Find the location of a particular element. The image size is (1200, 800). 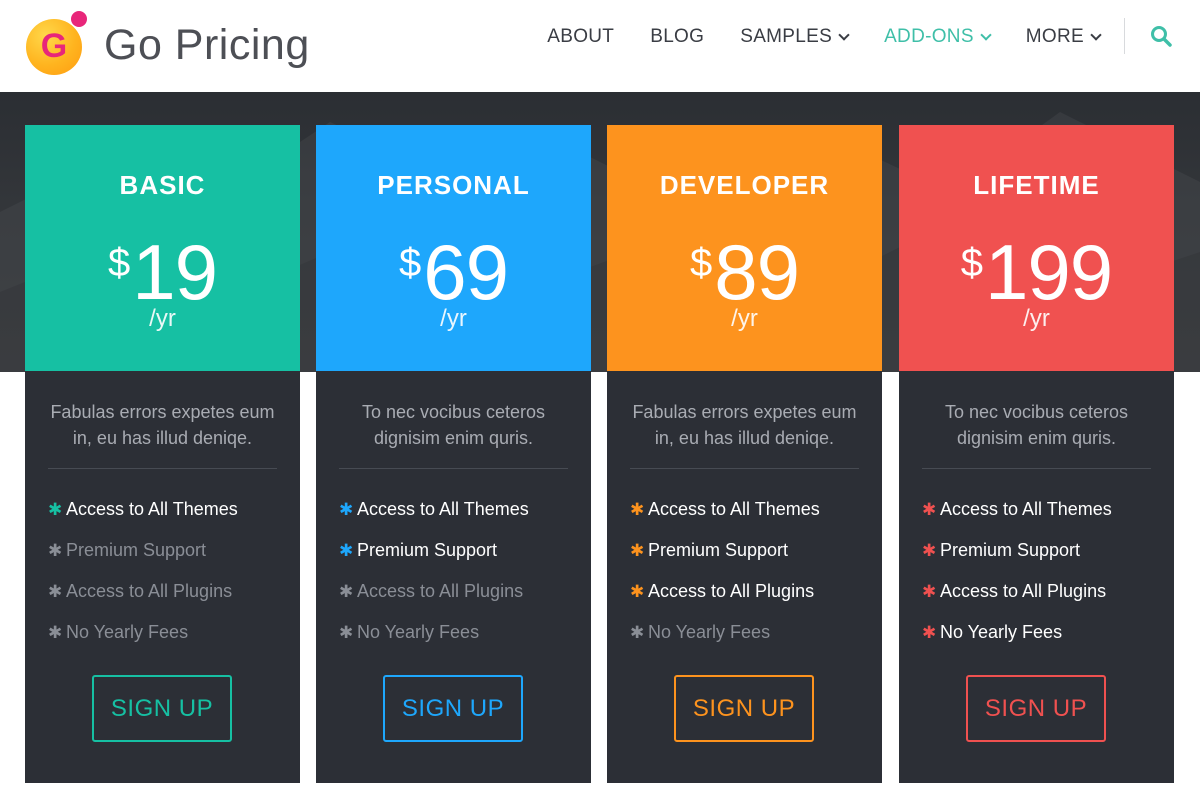

logo-letter: G is located at coordinates (54, 45).